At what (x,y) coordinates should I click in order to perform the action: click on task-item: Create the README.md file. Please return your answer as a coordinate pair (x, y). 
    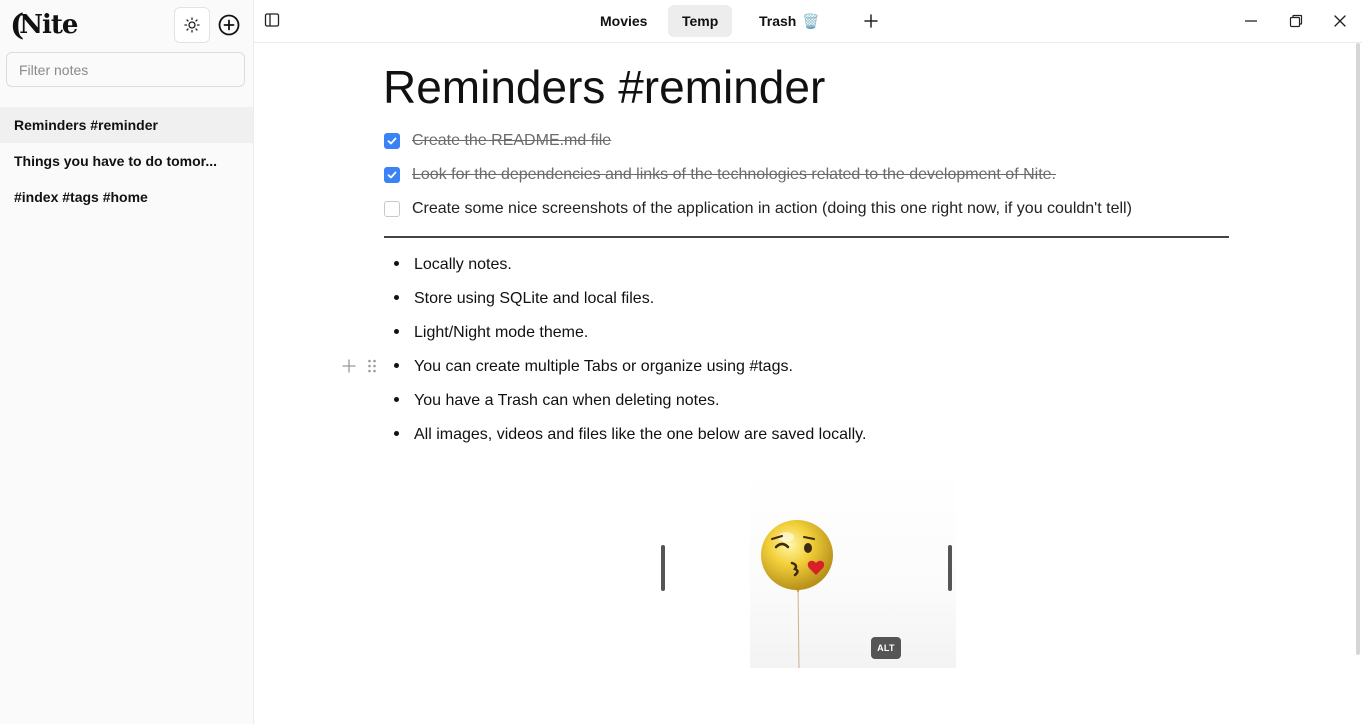
    Looking at the image, I should click on (497, 141).